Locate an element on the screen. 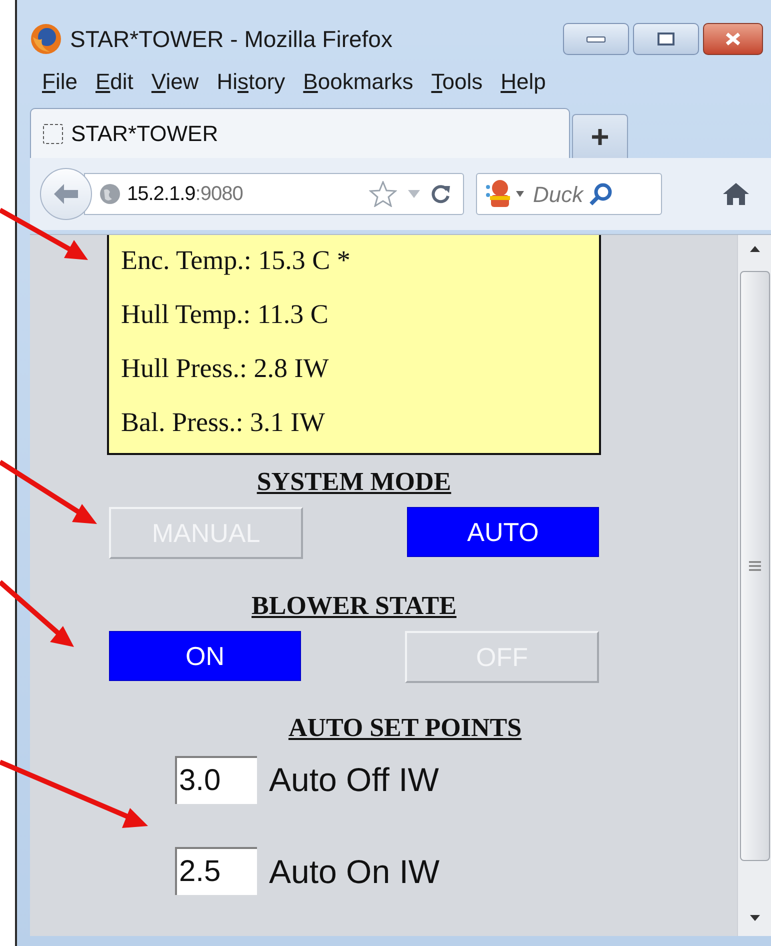 Image resolution: width=771 pixels, height=946 pixels. maximize-icon is located at coordinates (666, 39).